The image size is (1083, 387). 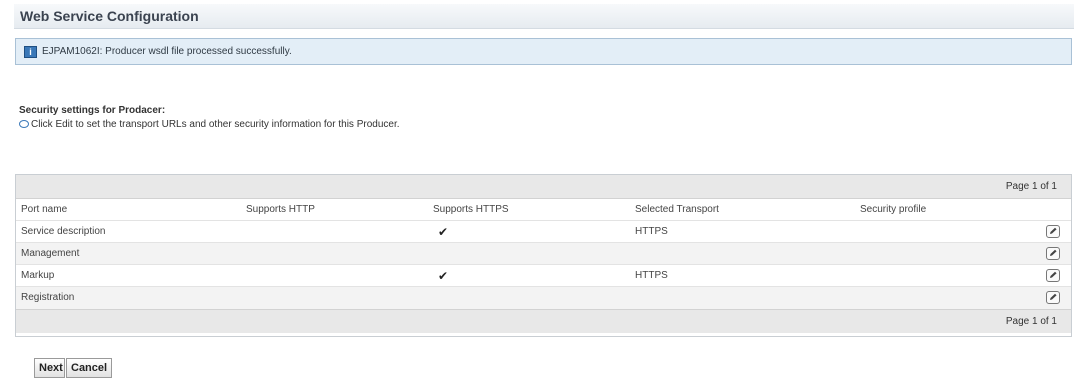 I want to click on column-header-security-profile: Security profile, so click(x=893, y=209).